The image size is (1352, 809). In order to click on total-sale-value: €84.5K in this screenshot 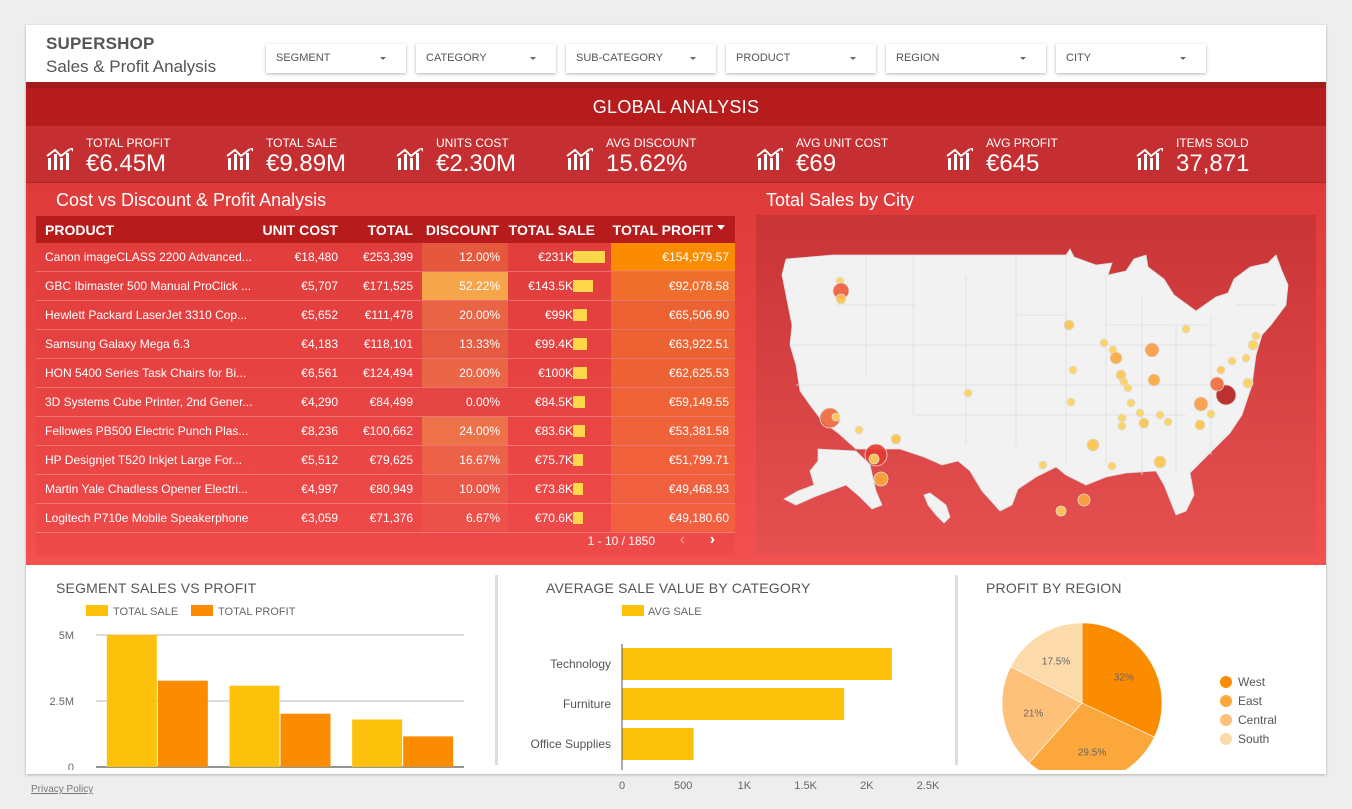, I will do `click(553, 402)`.